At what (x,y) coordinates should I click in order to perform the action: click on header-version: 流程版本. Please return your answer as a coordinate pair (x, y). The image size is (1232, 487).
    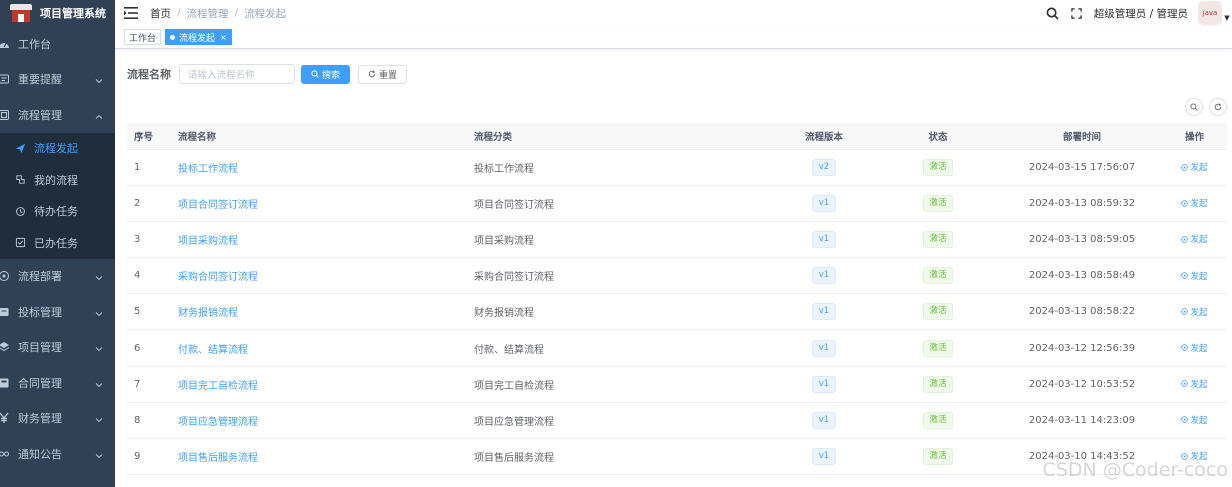
    Looking at the image, I should click on (823, 137).